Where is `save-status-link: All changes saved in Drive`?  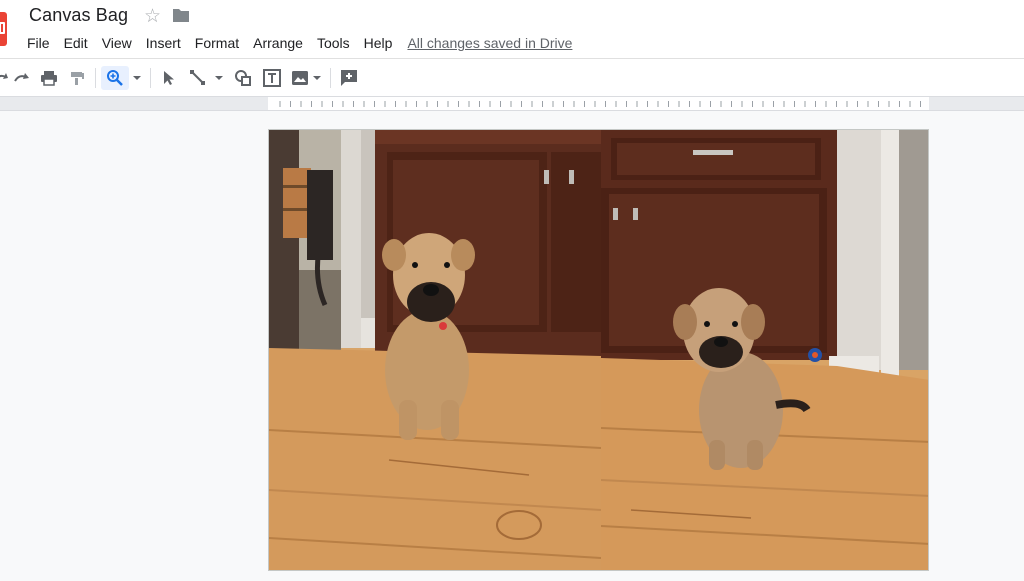 save-status-link: All changes saved in Drive is located at coordinates (489, 43).